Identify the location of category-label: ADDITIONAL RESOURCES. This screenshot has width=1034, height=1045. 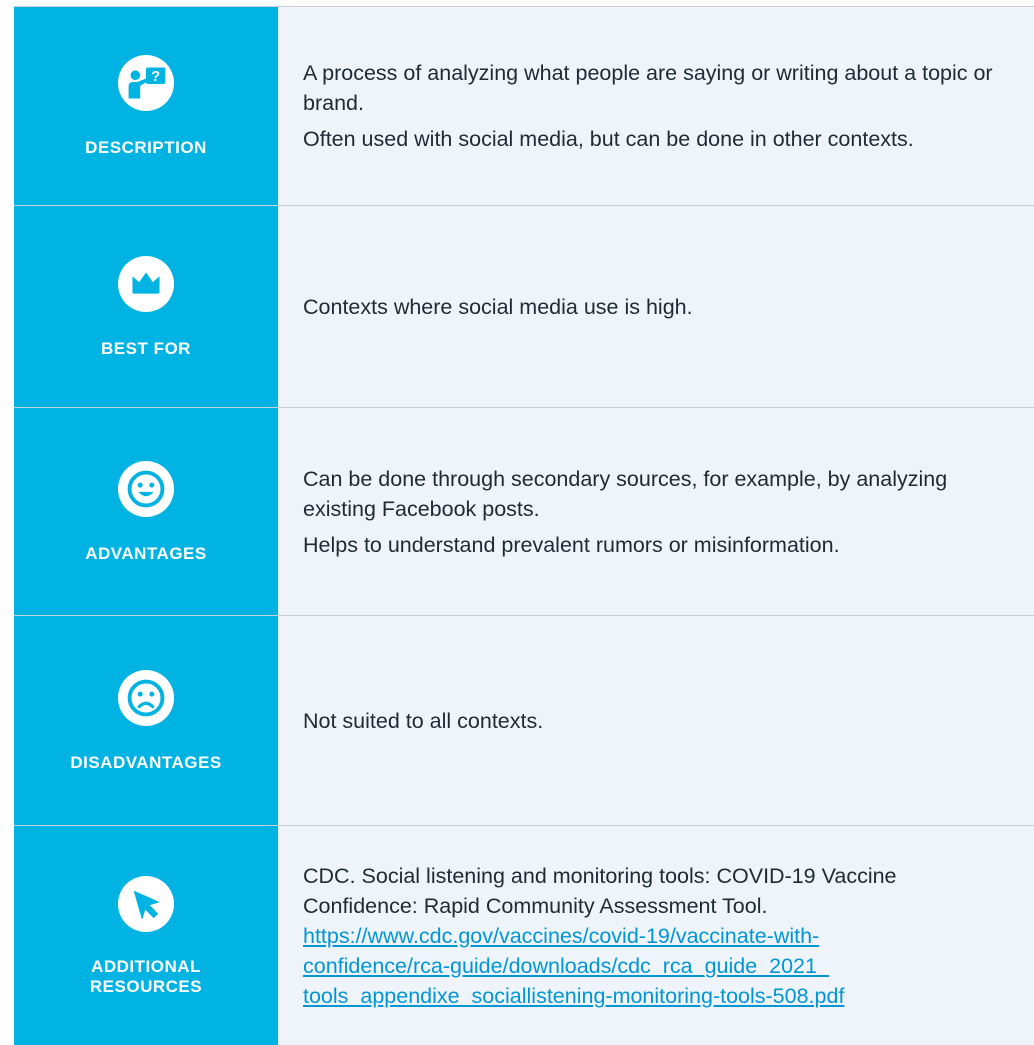
(146, 977).